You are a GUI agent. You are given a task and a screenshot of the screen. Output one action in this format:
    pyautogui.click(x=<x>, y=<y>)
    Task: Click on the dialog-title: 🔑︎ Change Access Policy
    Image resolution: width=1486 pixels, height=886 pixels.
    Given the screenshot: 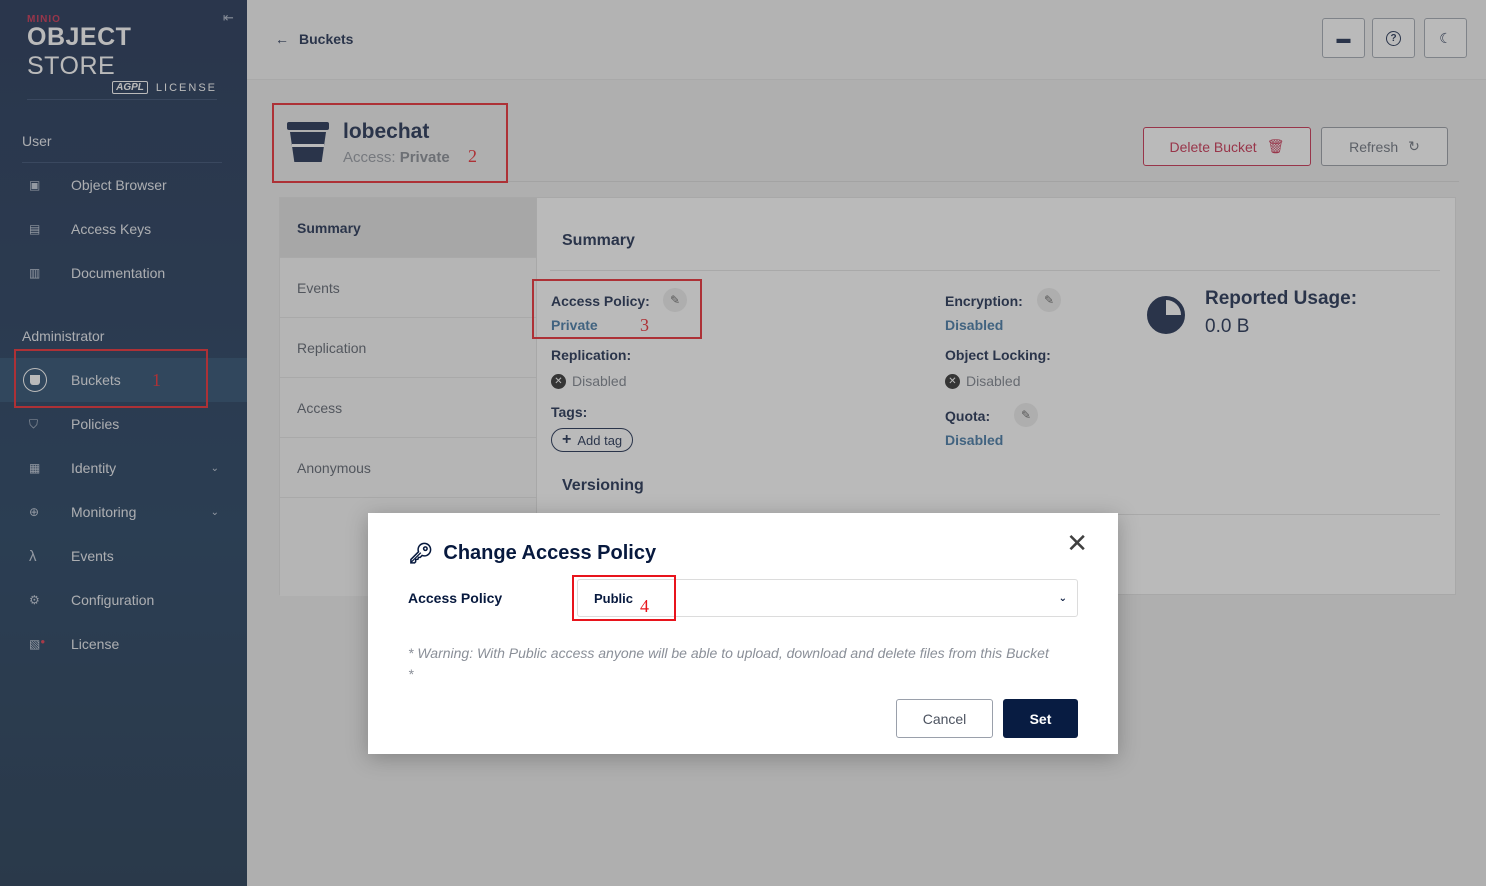 What is the action you would take?
    pyautogui.click(x=532, y=553)
    